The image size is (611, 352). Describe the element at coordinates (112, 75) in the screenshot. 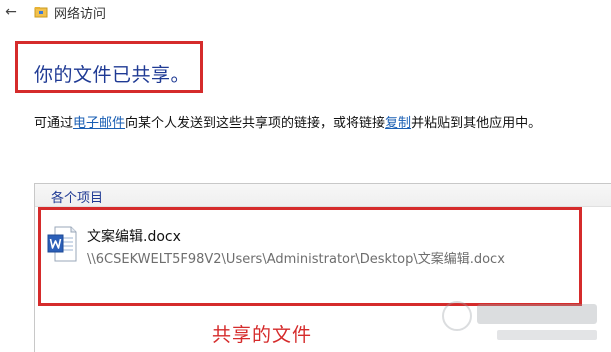

I see `page-title: 你的文件已共享。` at that location.